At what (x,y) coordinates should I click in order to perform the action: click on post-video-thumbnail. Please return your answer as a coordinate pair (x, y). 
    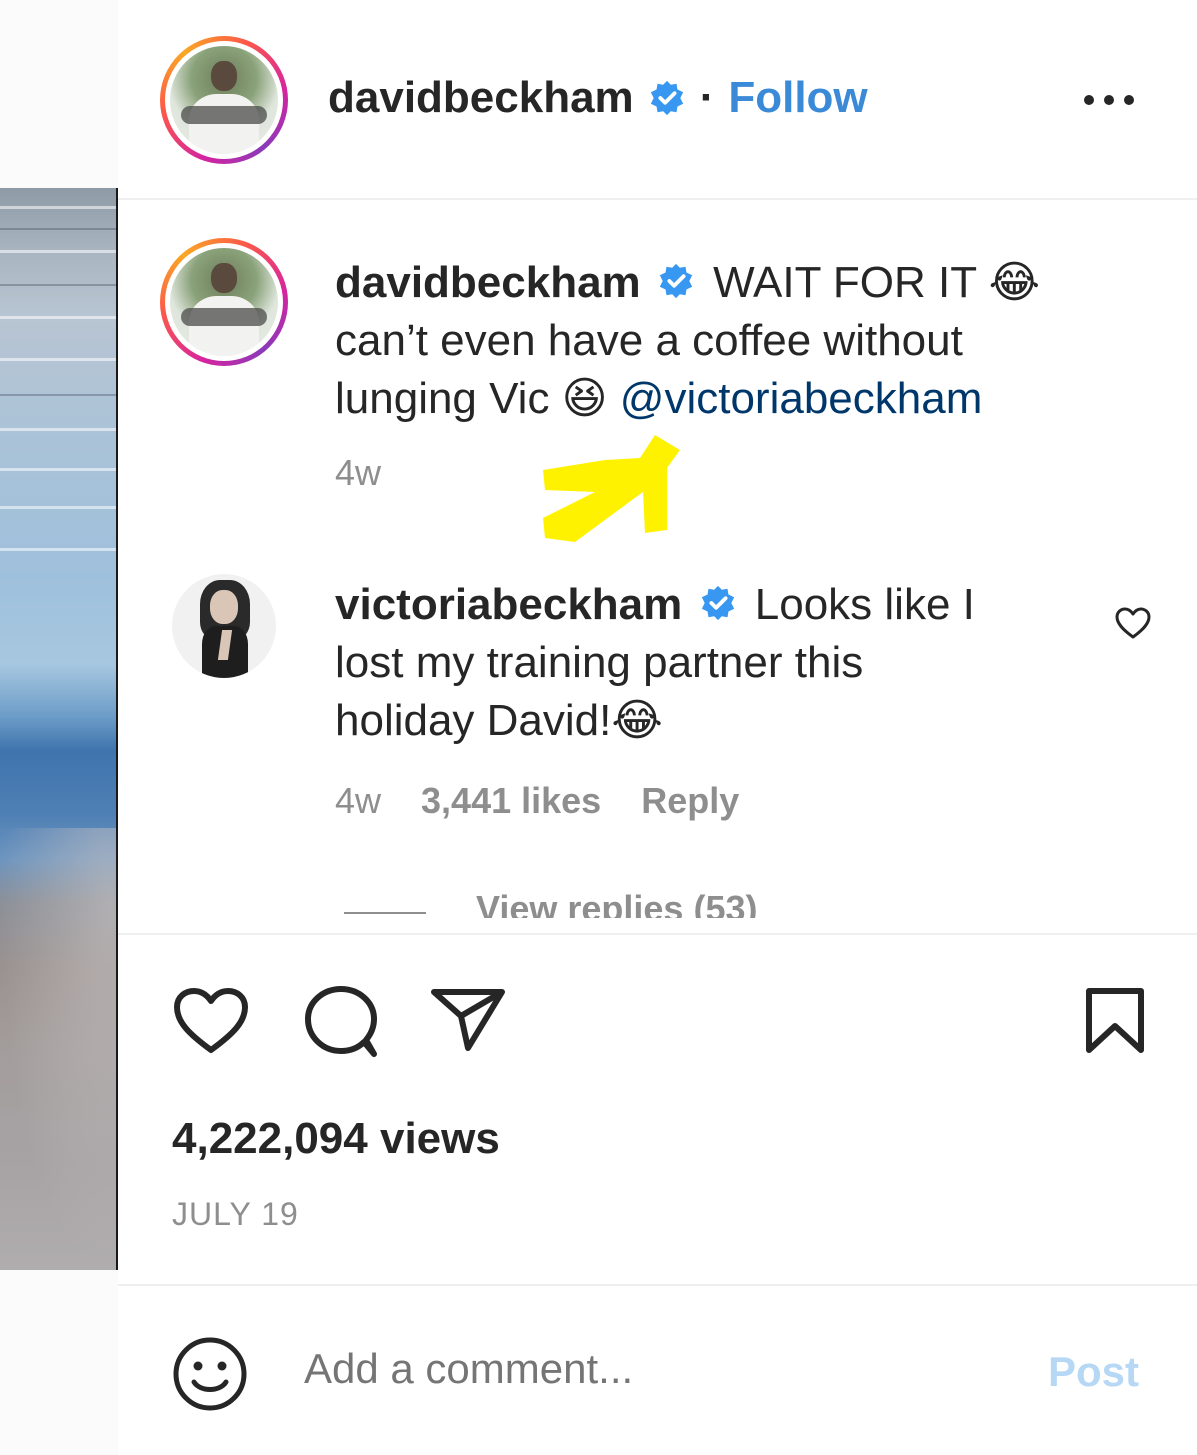
    Looking at the image, I should click on (59, 729).